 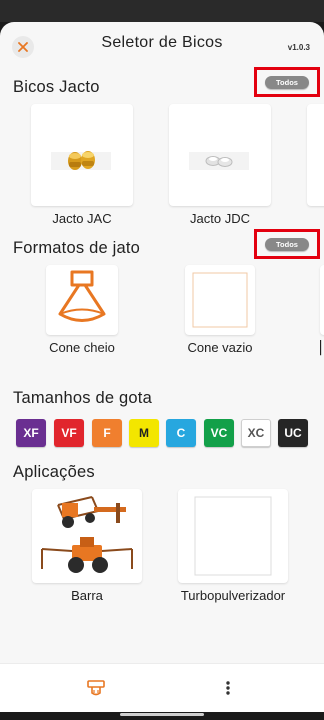 I want to click on drop-chip-vf: VF, so click(x=69, y=433).